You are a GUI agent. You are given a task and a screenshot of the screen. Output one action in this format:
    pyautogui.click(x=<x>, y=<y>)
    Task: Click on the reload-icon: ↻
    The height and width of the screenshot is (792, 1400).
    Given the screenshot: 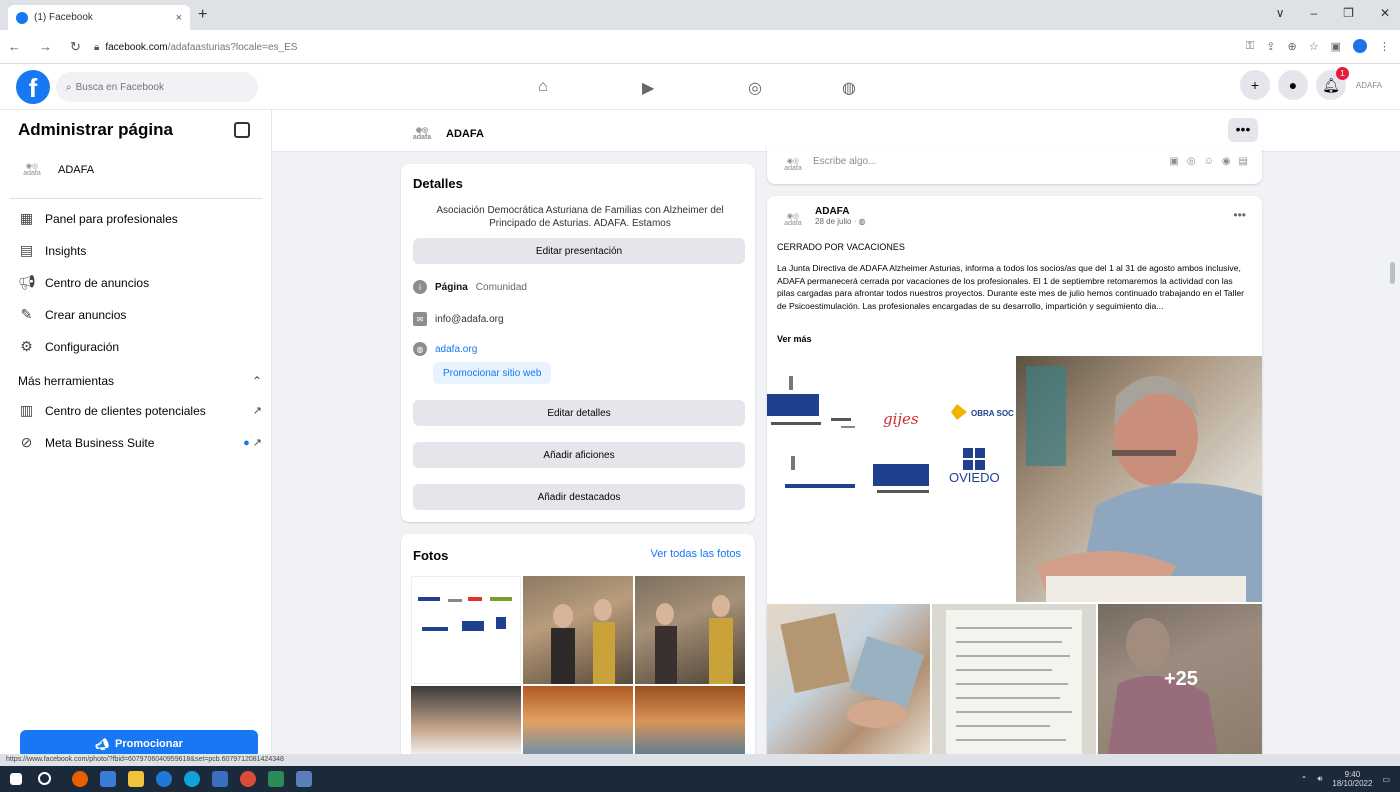 What is the action you would take?
    pyautogui.click(x=75, y=47)
    